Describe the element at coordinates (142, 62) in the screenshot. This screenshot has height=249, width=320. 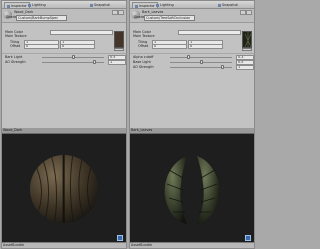
I see `slider2-label: Base Light` at that location.